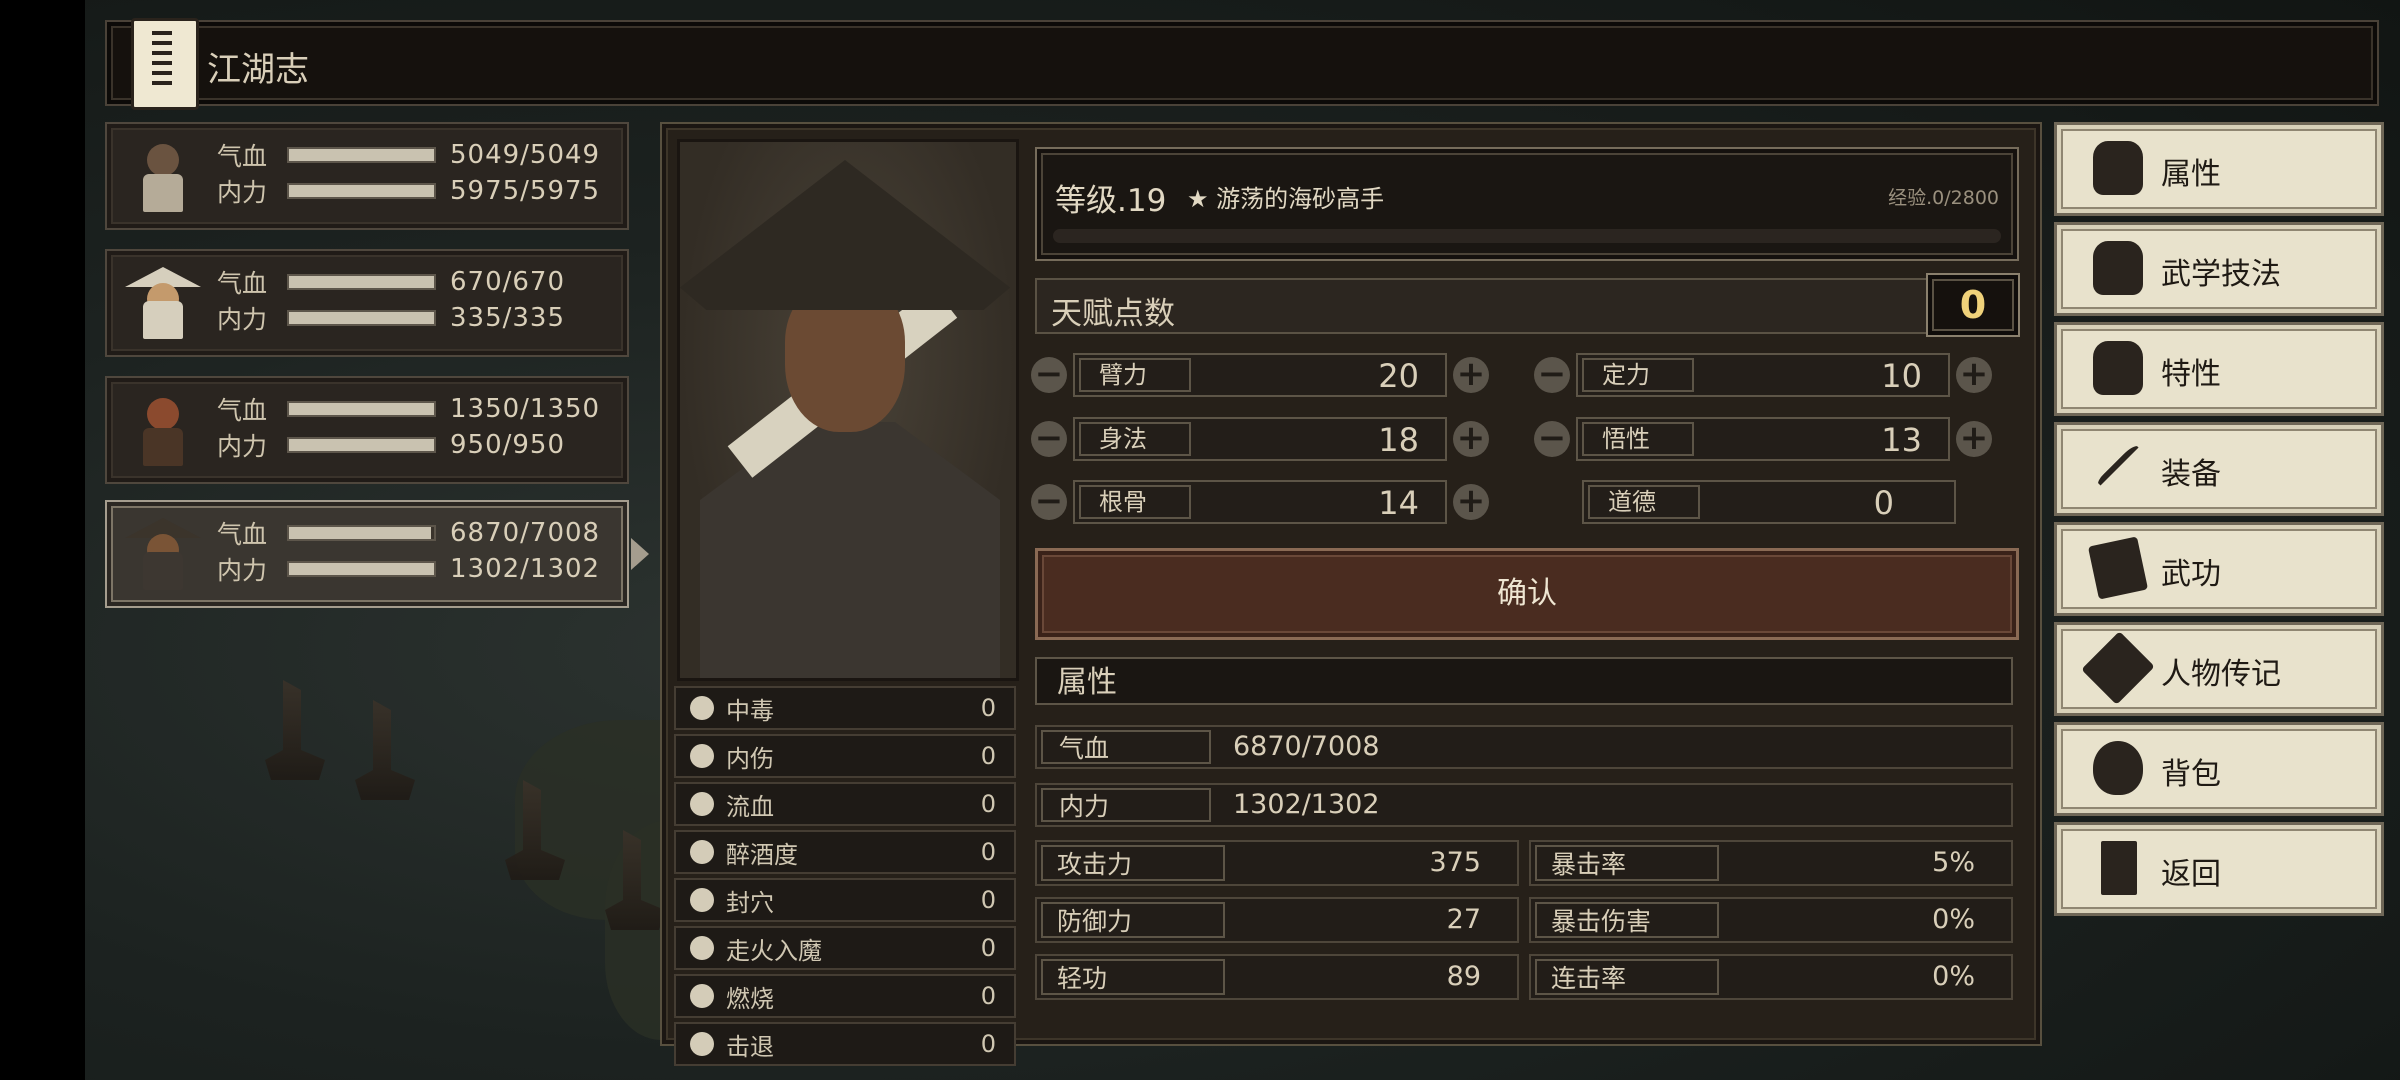  Describe the element at coordinates (2191, 474) in the screenshot. I see `menu-label: 装备` at that location.